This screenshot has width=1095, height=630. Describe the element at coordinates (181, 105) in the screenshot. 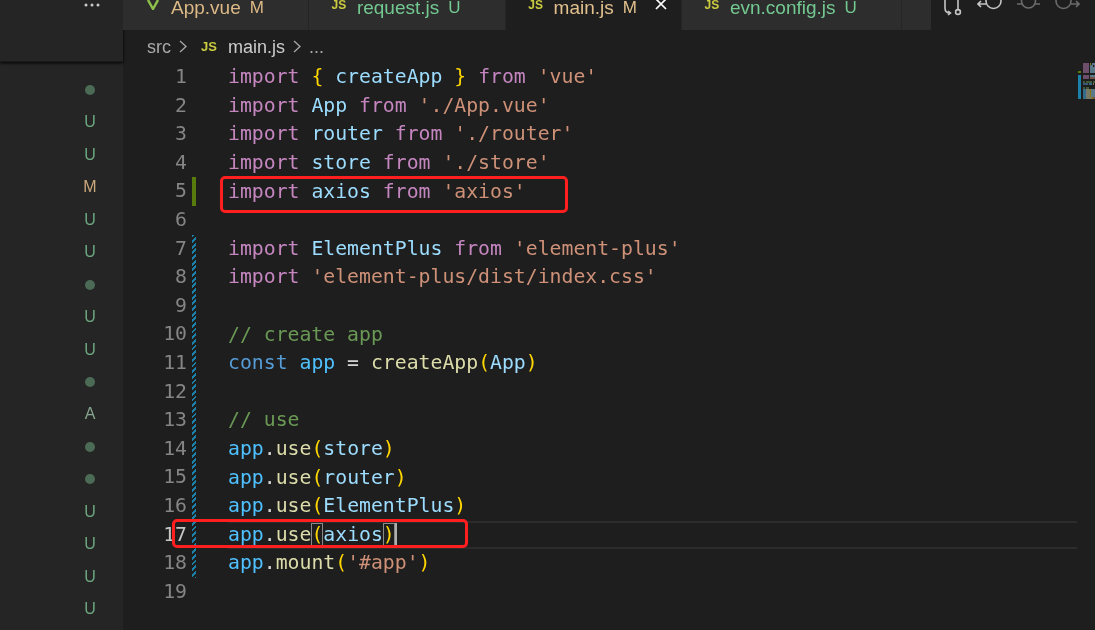

I see `line-number: 2` at that location.